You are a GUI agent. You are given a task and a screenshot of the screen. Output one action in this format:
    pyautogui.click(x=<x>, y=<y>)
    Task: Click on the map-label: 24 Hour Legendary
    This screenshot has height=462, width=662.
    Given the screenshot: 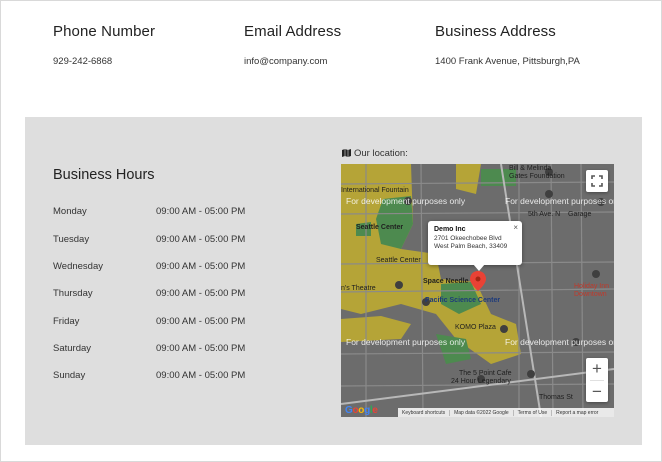 What is the action you would take?
    pyautogui.click(x=481, y=381)
    